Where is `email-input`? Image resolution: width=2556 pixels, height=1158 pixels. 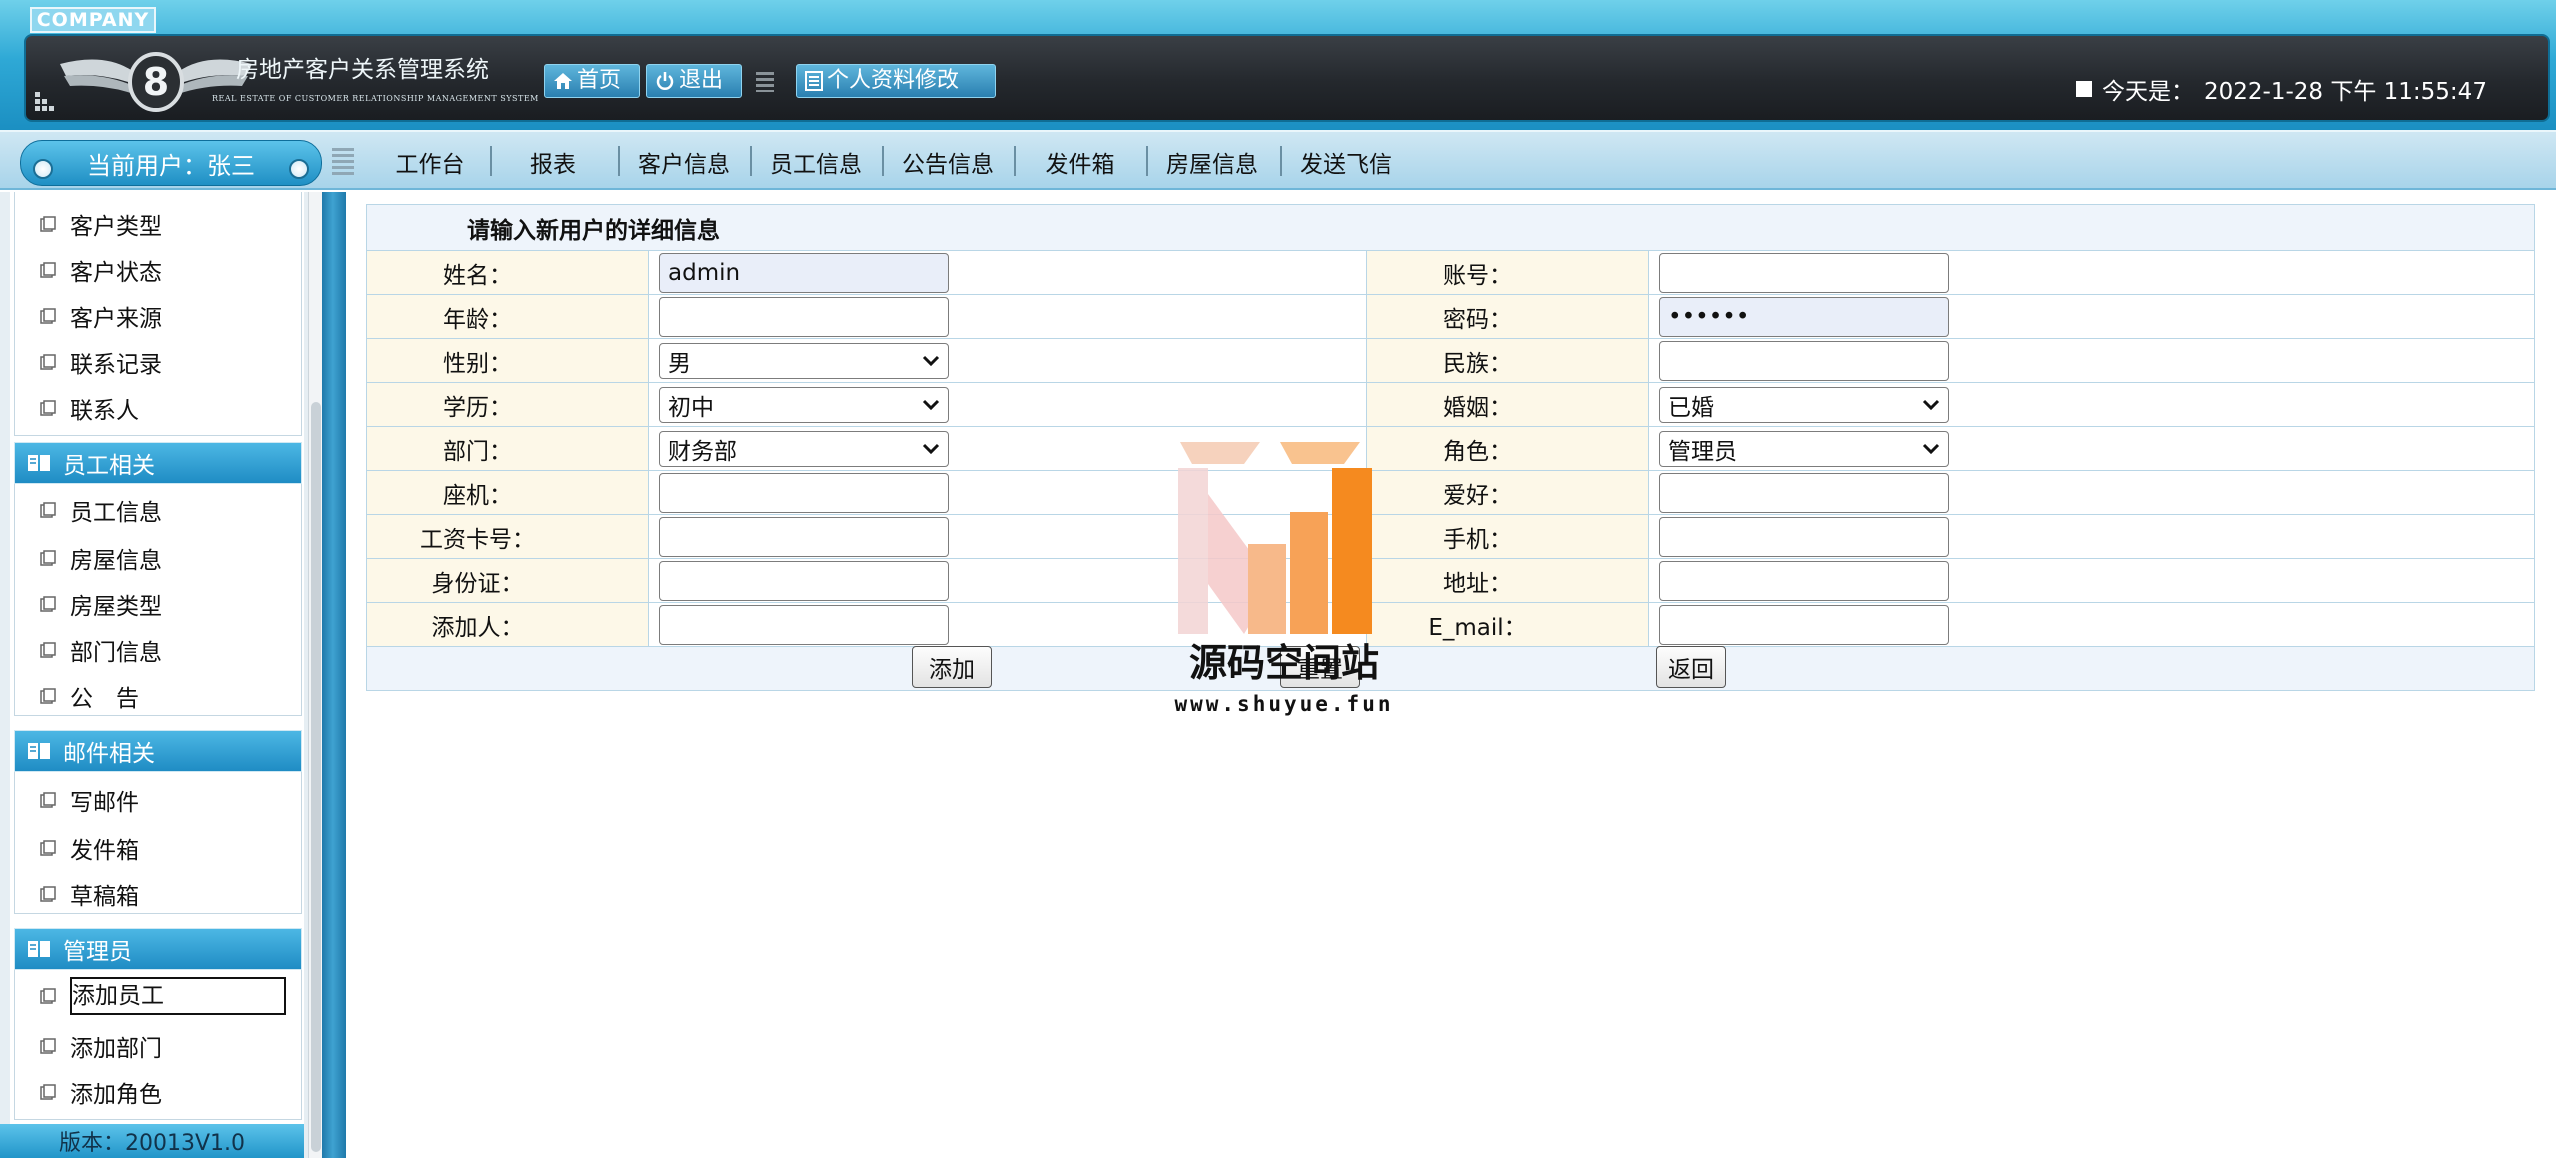
email-input is located at coordinates (1804, 624).